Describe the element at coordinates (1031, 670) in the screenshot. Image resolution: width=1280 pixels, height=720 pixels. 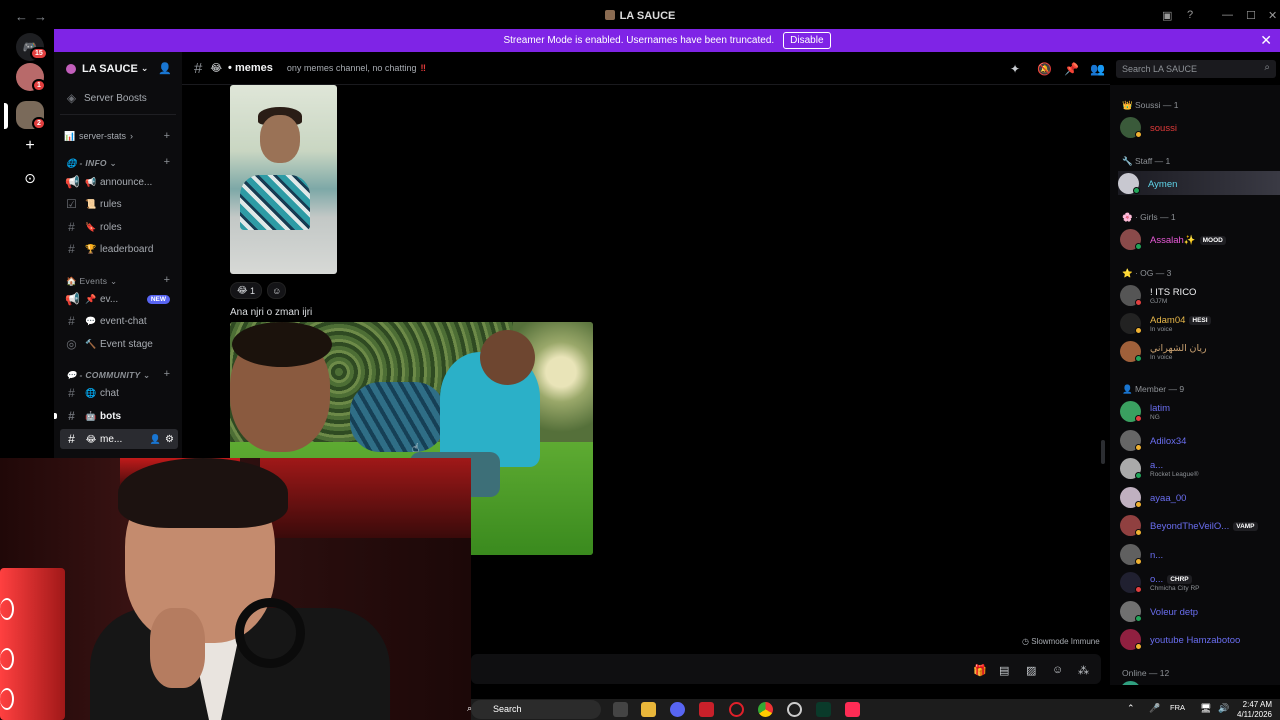
I see `sticker-icon: ▨` at that location.